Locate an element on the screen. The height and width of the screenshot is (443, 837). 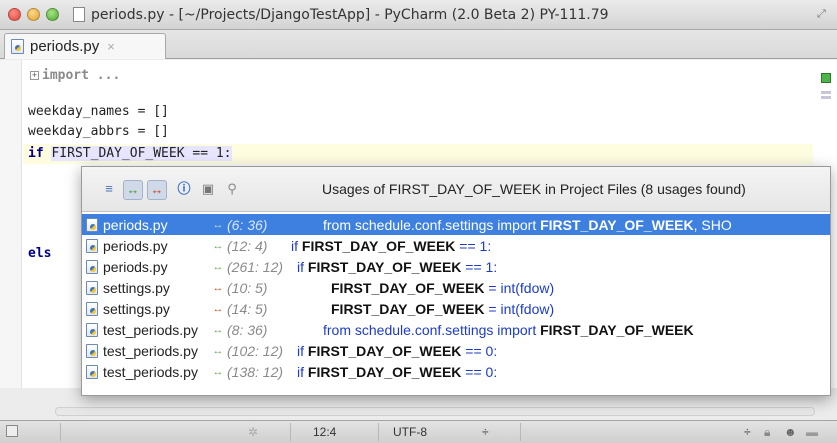
usage-position: (8: 36) is located at coordinates (247, 329).